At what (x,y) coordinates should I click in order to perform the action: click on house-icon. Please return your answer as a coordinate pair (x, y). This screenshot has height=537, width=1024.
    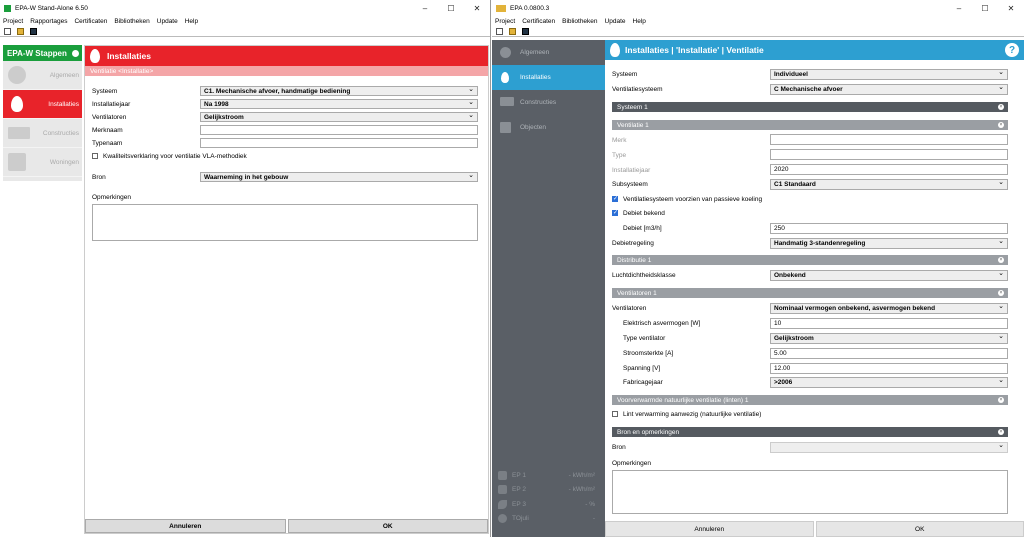
    Looking at the image, I should click on (17, 162).